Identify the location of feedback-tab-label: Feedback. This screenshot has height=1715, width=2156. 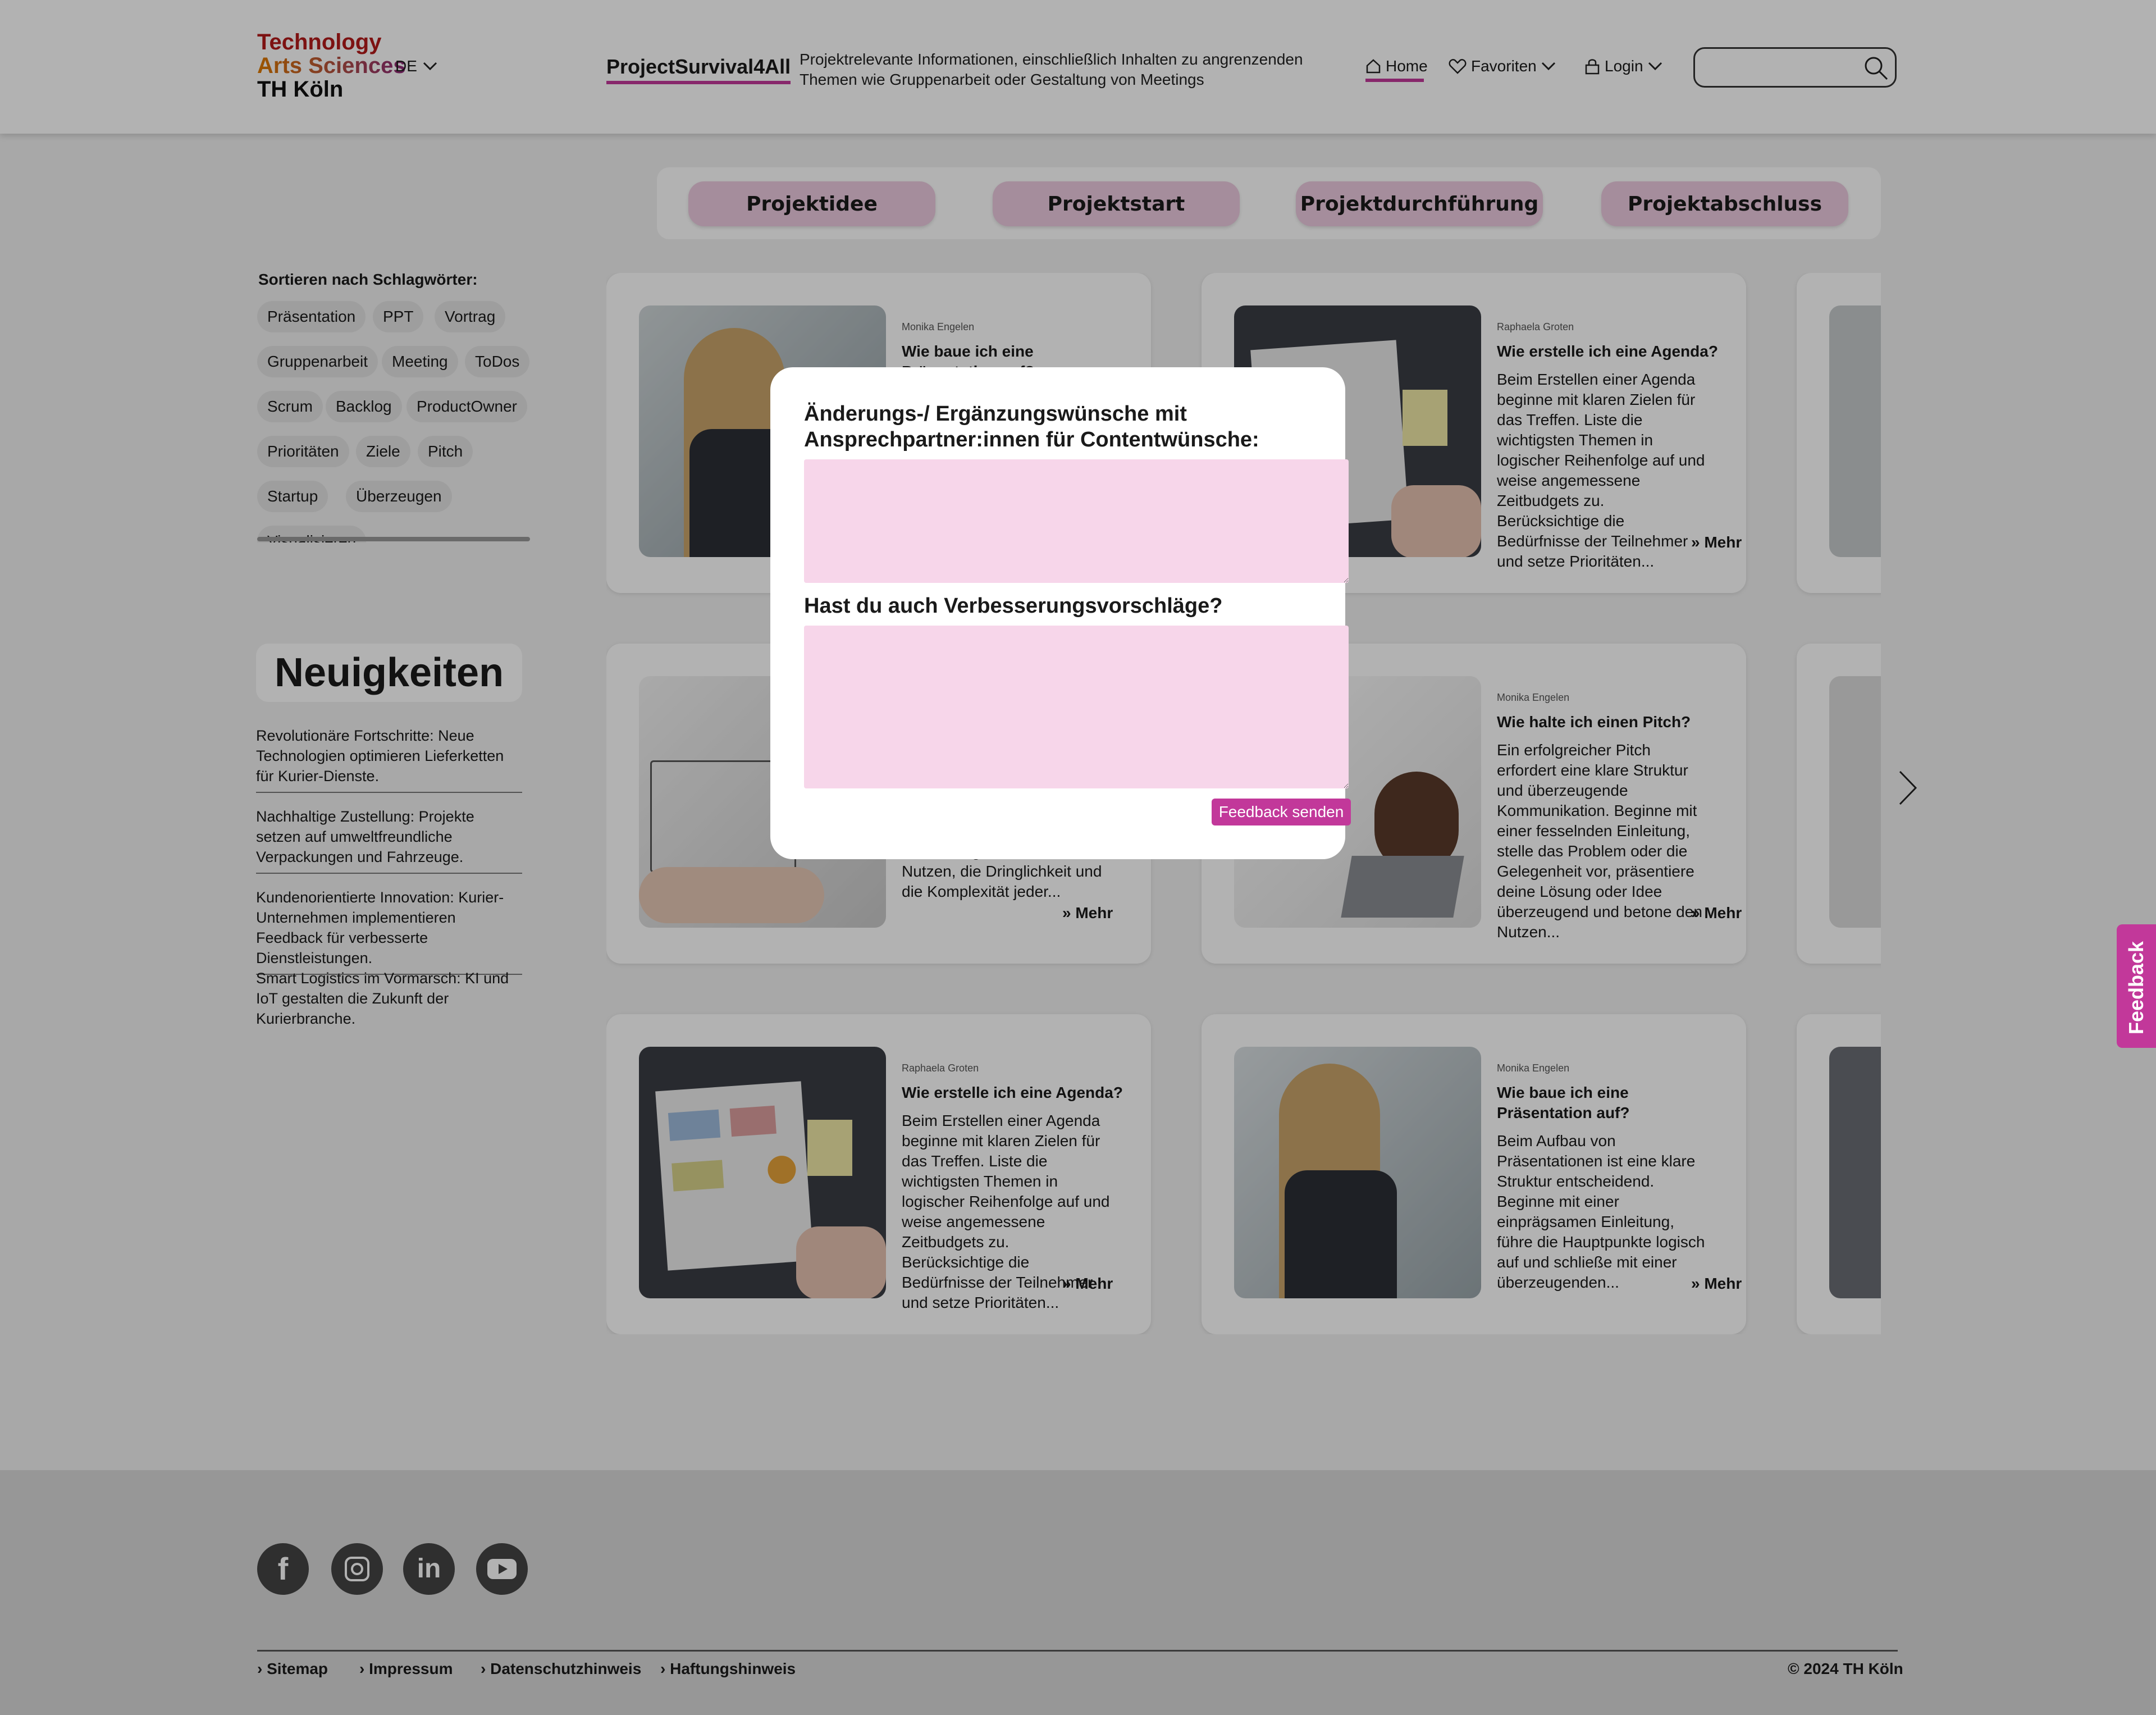
(2136, 988).